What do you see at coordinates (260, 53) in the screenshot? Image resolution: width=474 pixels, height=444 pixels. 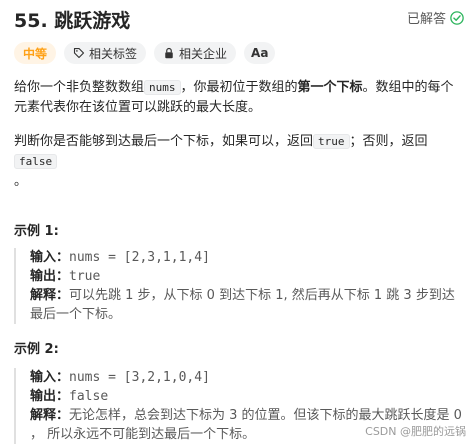 I see `font-size-toggle: Aa` at bounding box center [260, 53].